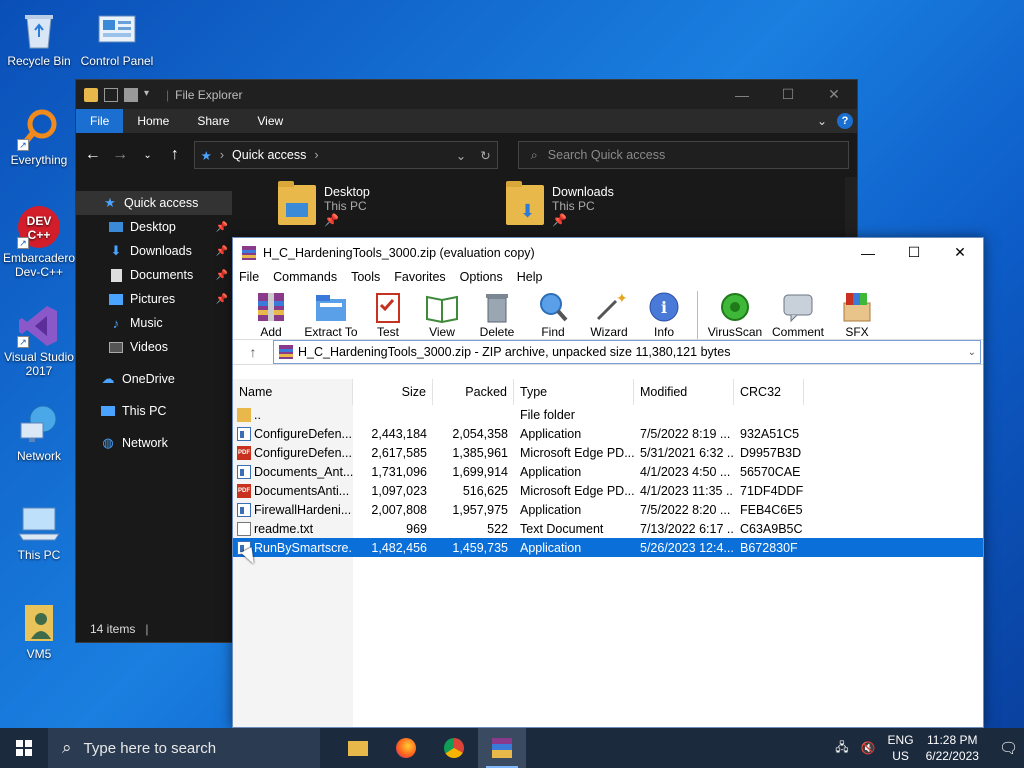 The width and height of the screenshot is (1024, 768). What do you see at coordinates (530, 277) in the screenshot?
I see `menu-help: Help` at bounding box center [530, 277].